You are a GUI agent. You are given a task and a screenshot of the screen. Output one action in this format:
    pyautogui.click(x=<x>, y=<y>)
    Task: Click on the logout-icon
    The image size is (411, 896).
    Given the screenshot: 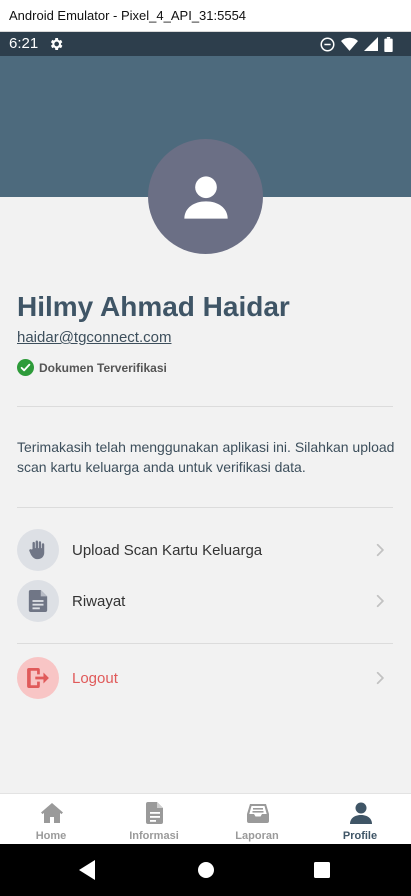 What is the action you would take?
    pyautogui.click(x=38, y=678)
    